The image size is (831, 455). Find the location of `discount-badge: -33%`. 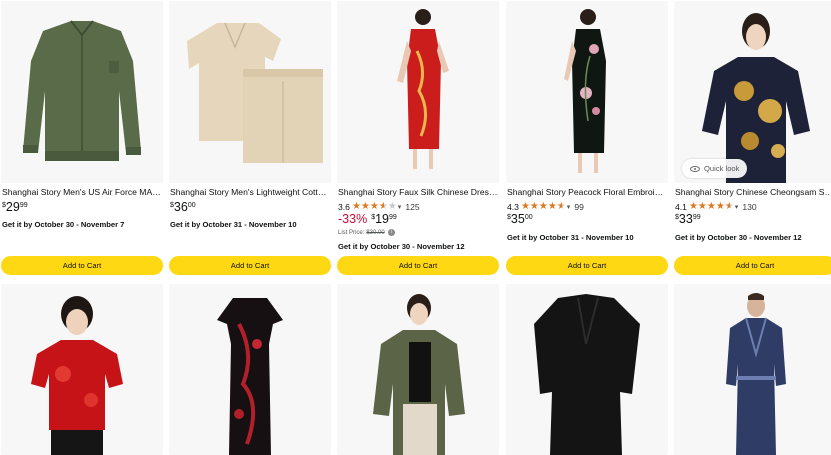

discount-badge: -33% is located at coordinates (353, 219).